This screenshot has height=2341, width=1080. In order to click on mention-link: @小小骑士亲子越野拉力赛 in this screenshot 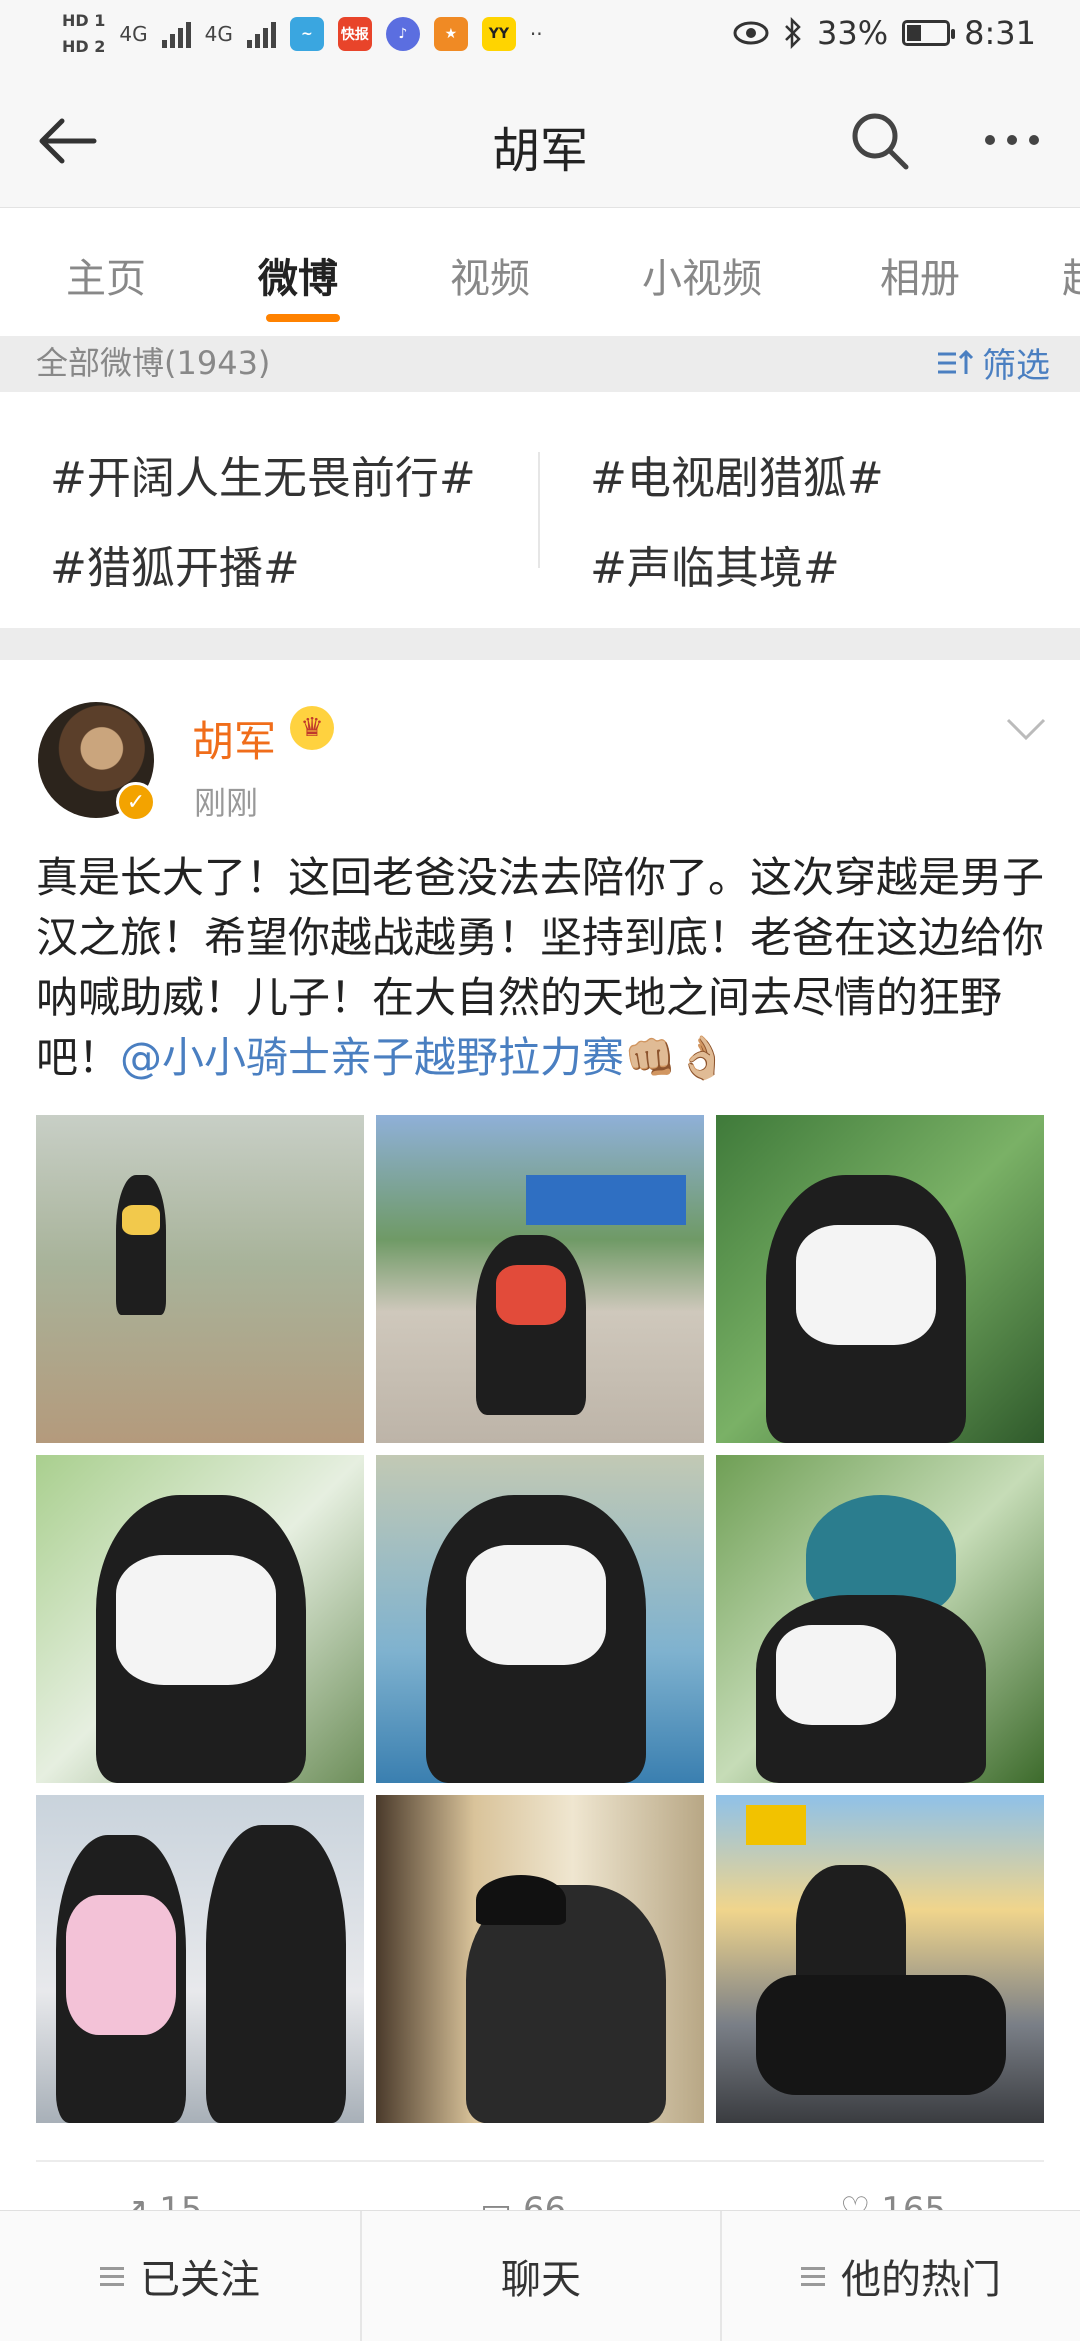, I will do `click(372, 1057)`.